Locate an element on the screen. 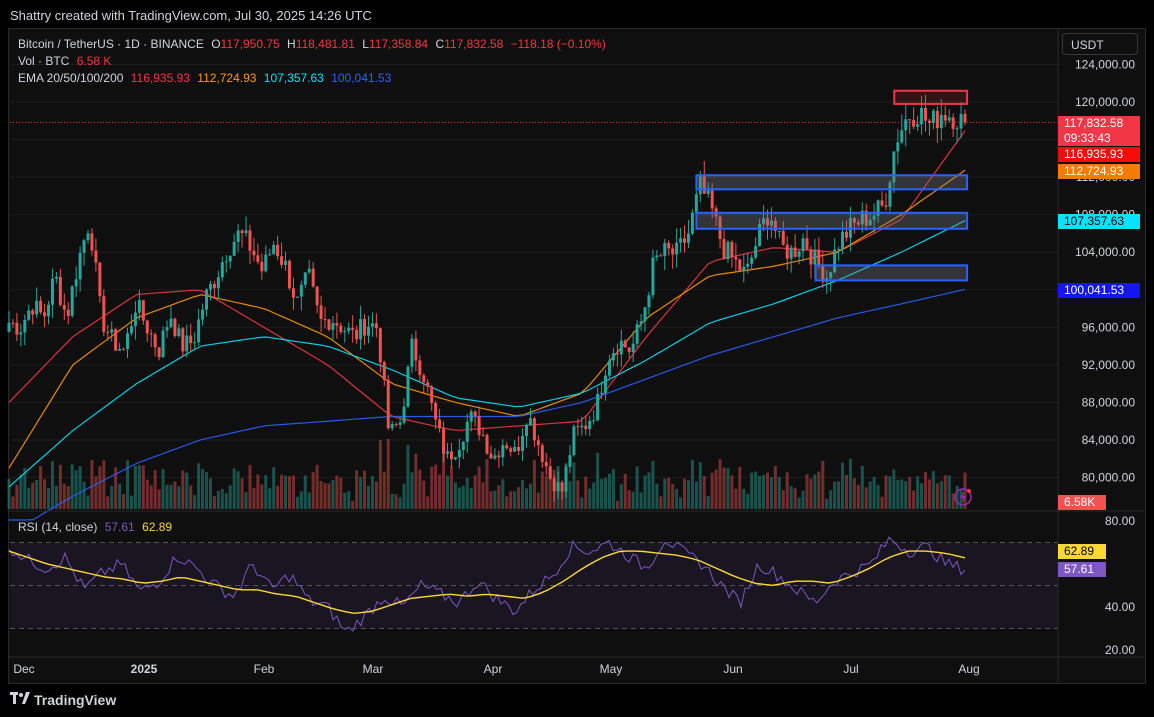  zone-box-red is located at coordinates (931, 97).